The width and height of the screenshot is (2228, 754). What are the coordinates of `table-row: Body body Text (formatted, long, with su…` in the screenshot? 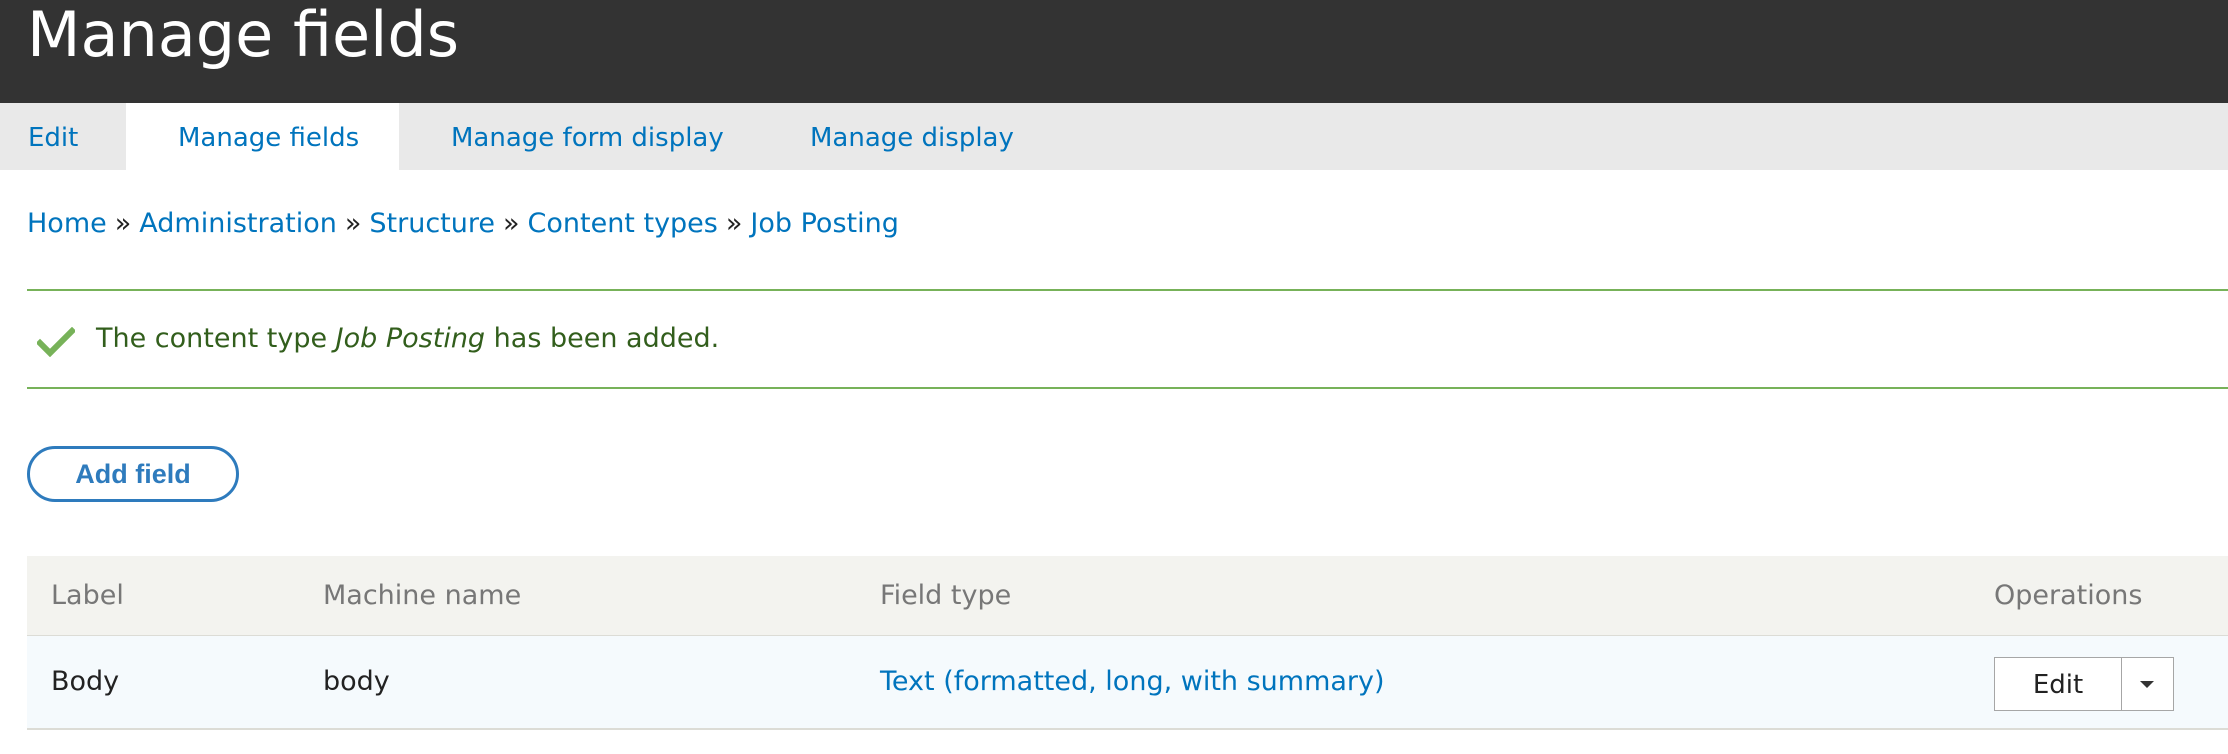 It's located at (1127, 683).